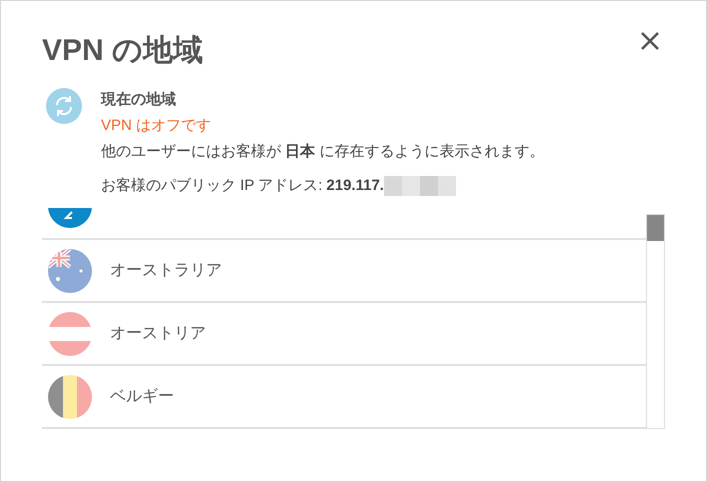  What do you see at coordinates (70, 270) in the screenshot?
I see `australia-flag-icon` at bounding box center [70, 270].